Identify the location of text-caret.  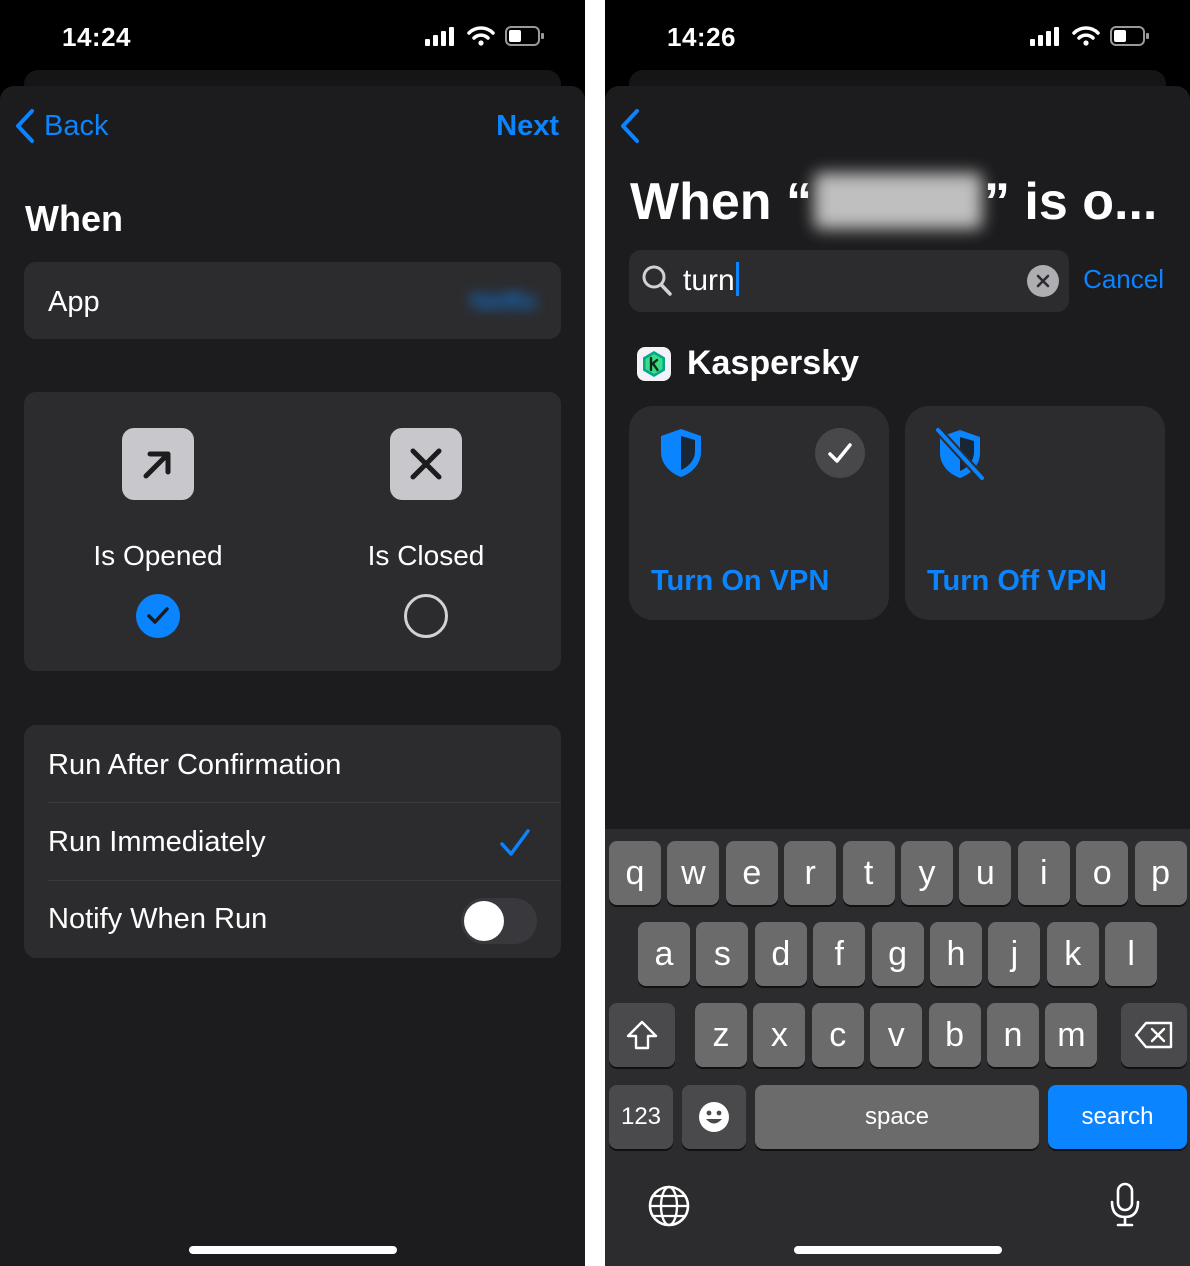
(737, 279).